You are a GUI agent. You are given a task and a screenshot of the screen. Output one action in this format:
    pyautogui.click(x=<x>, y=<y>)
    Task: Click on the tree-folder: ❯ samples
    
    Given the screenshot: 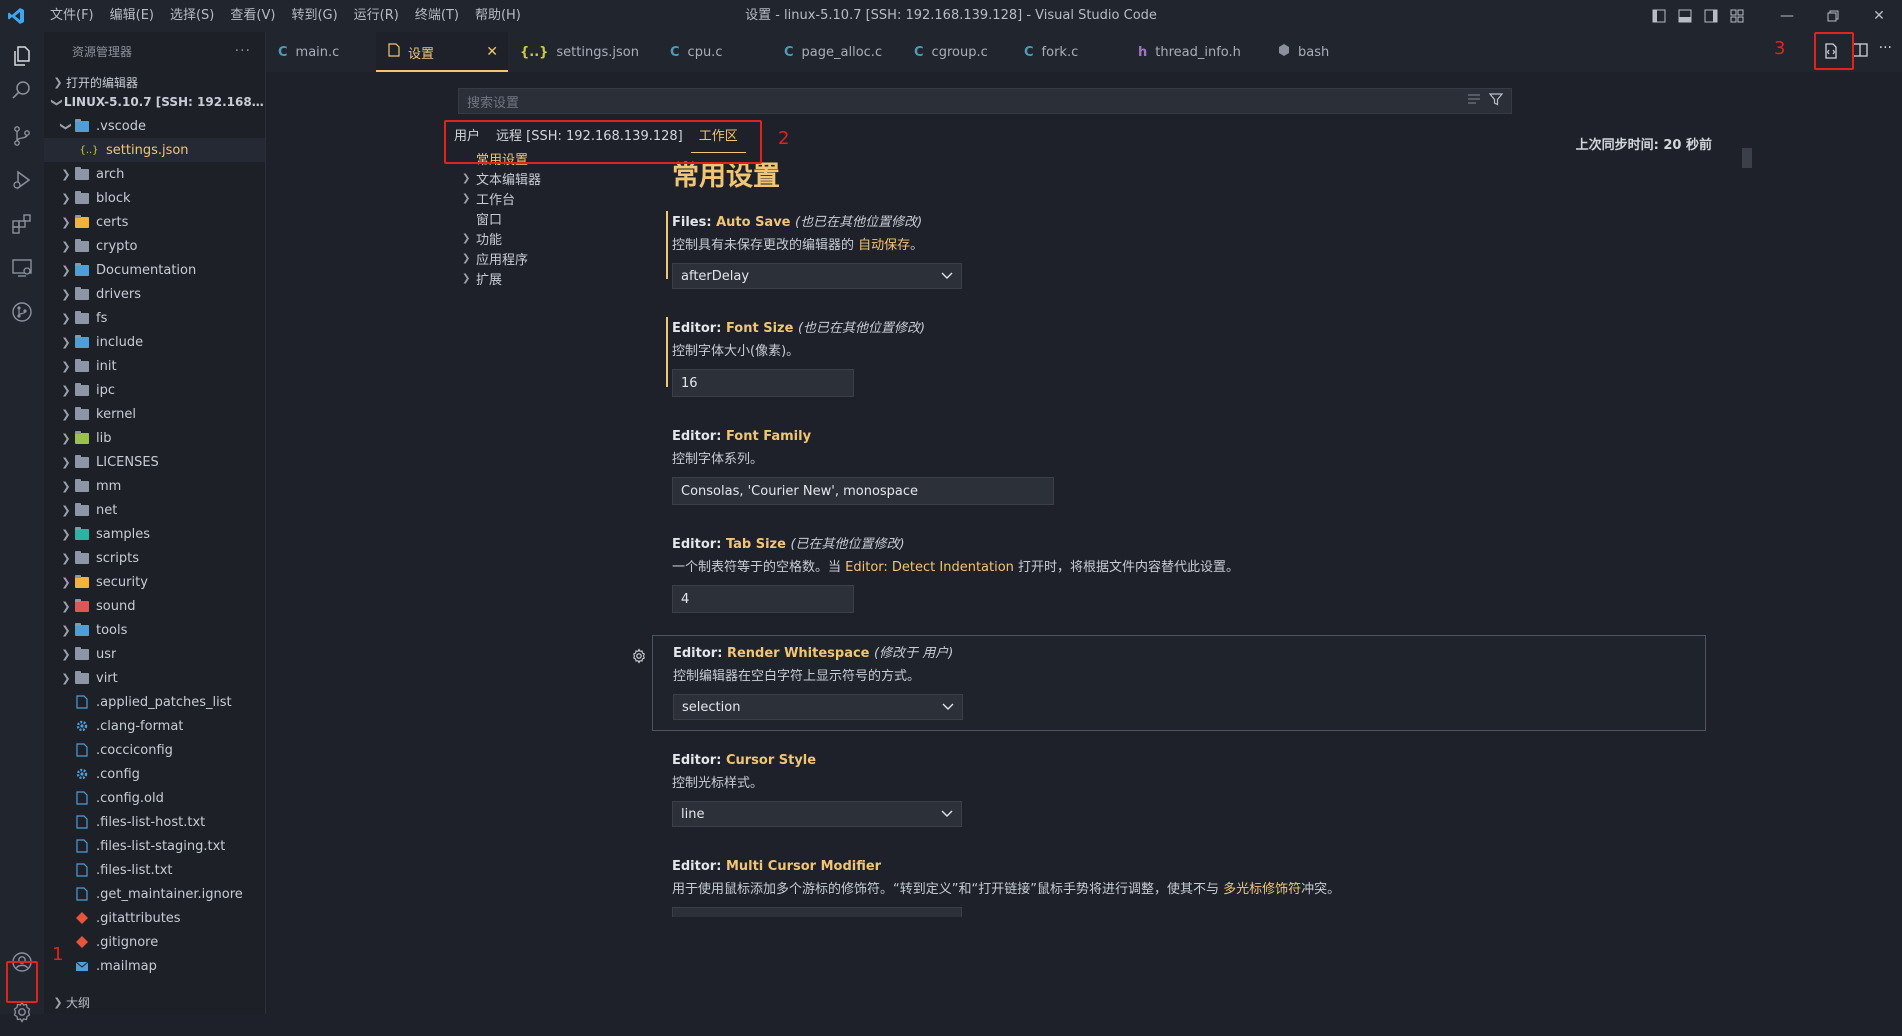 What is the action you would take?
    pyautogui.click(x=154, y=534)
    